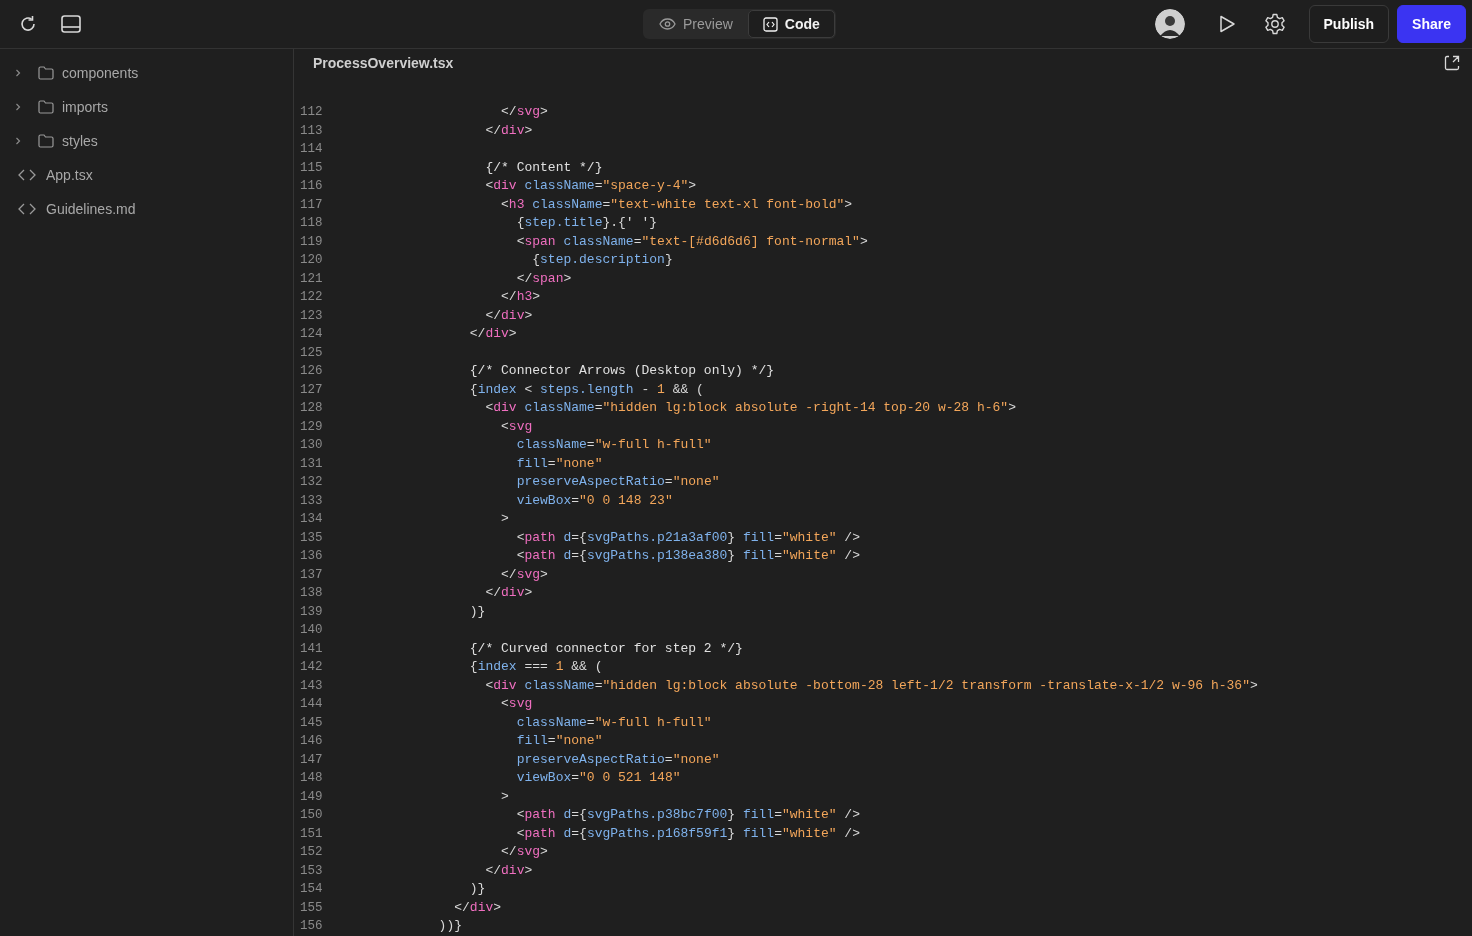 The height and width of the screenshot is (936, 1472). I want to click on line-number: 130, so click(311, 445).